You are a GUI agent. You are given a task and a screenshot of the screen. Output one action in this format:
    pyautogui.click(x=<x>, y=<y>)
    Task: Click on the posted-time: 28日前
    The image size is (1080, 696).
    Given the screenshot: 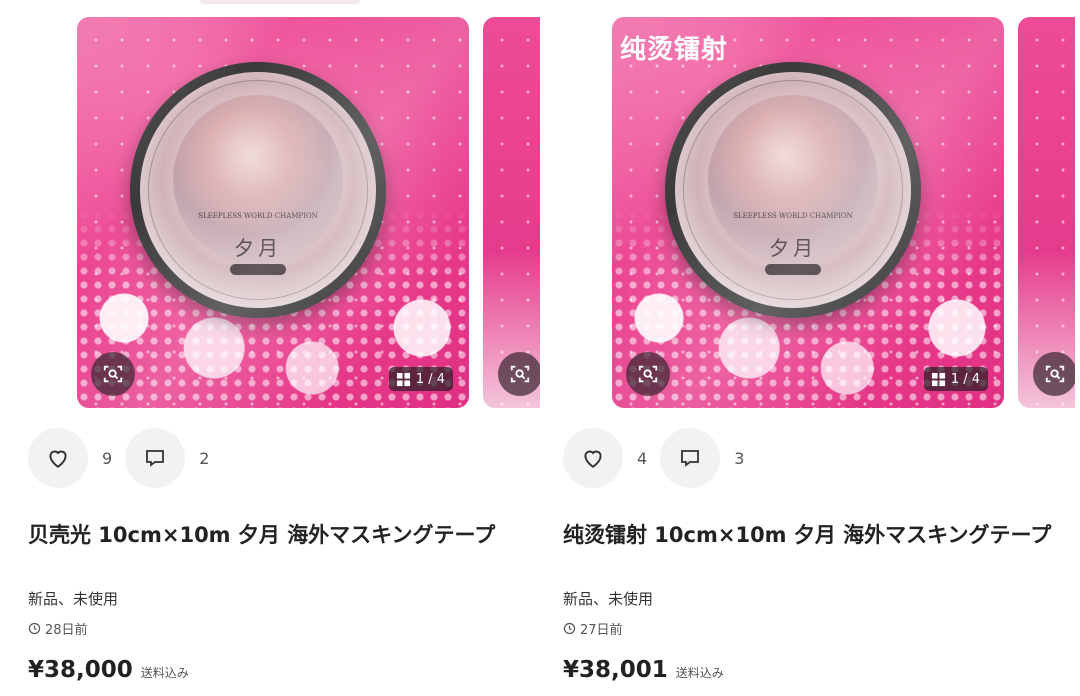 What is the action you would take?
    pyautogui.click(x=58, y=628)
    